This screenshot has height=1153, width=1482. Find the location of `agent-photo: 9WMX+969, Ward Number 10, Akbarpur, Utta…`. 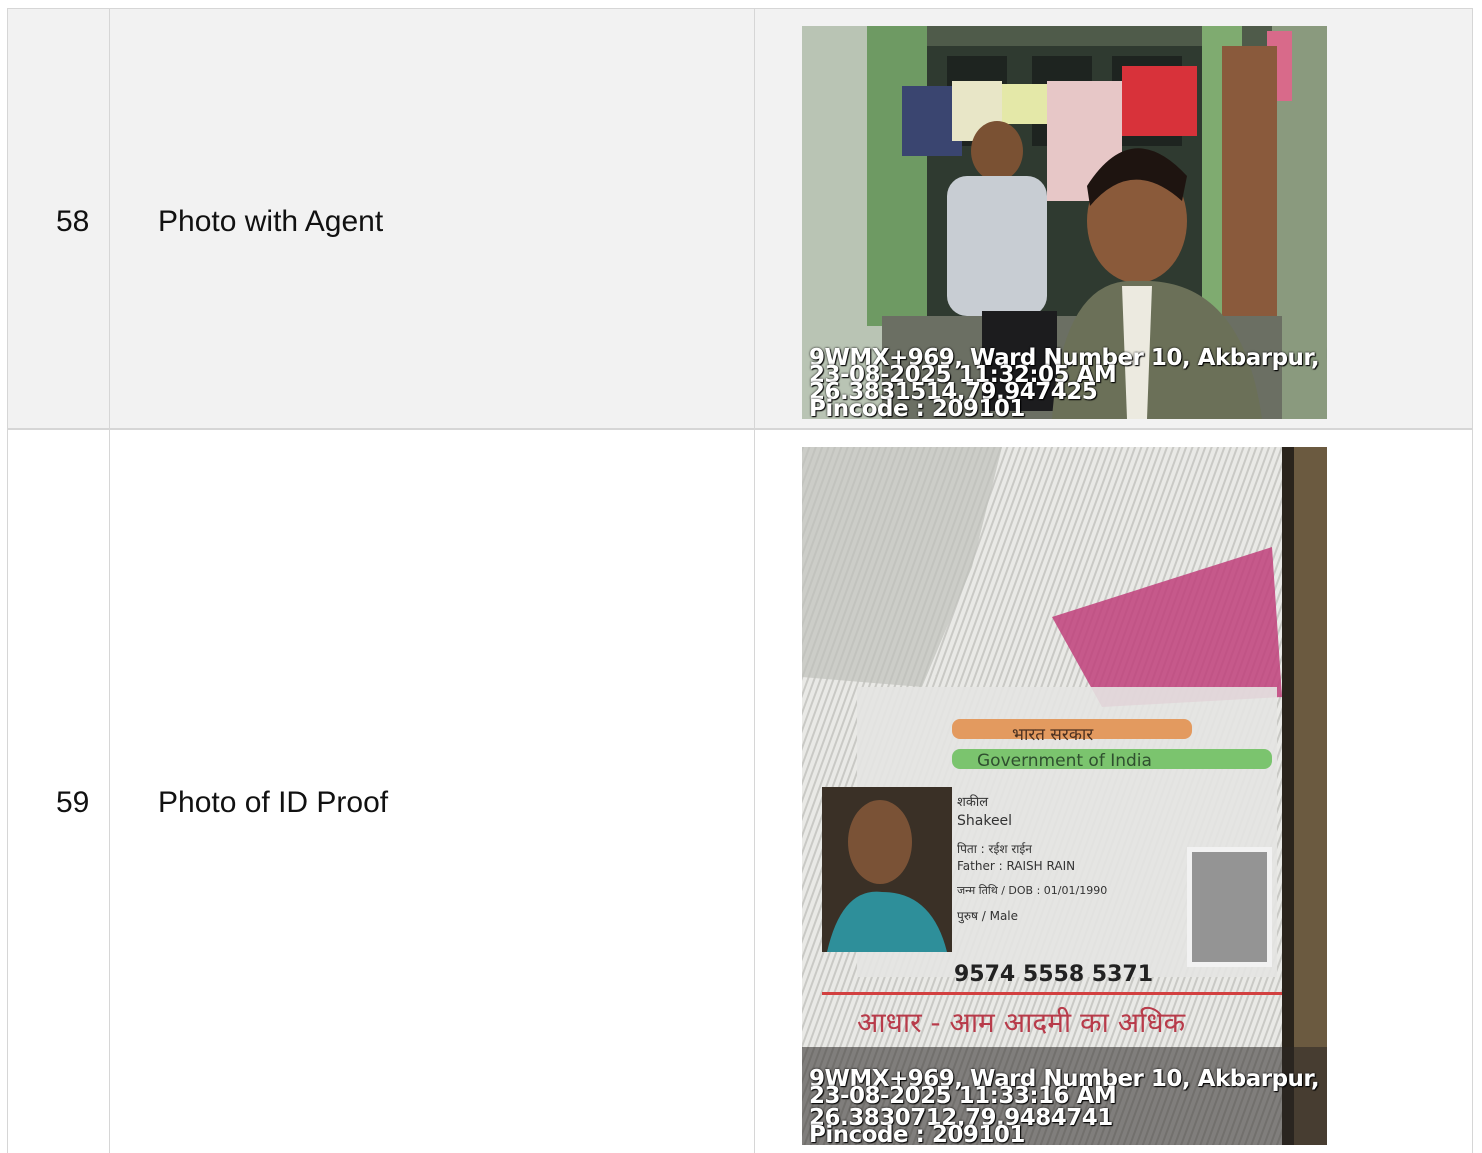

agent-photo: 9WMX+969, Ward Number 10, Akbarpur, Utta… is located at coordinates (1064, 222).